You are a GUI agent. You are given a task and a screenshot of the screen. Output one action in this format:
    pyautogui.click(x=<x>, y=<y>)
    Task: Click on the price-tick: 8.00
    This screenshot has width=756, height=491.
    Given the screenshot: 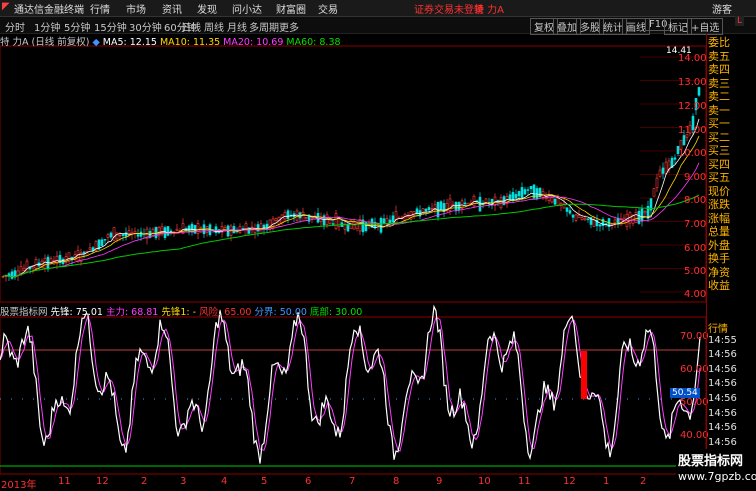 What is the action you would take?
    pyautogui.click(x=695, y=200)
    